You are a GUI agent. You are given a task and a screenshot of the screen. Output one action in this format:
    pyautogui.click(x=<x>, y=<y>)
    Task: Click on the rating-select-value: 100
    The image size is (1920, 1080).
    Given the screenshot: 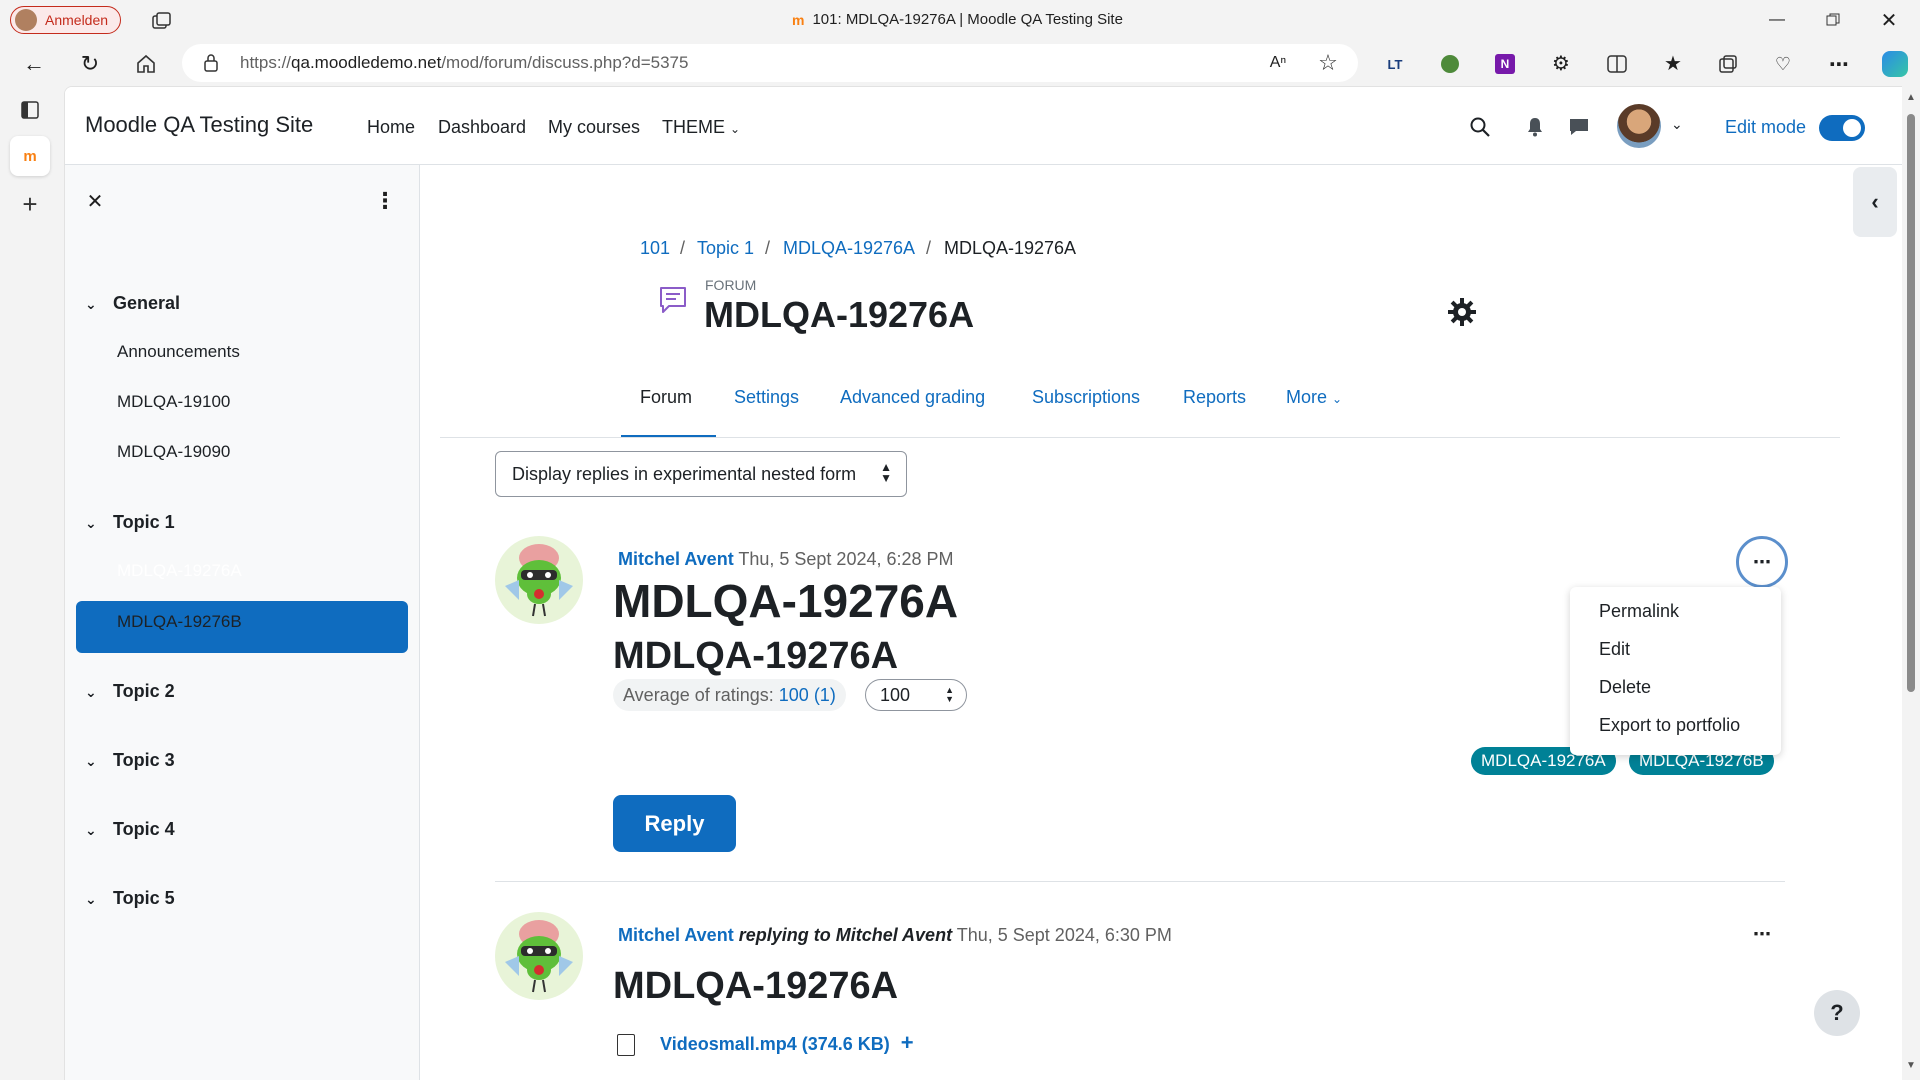 What is the action you would take?
    pyautogui.click(x=895, y=695)
    